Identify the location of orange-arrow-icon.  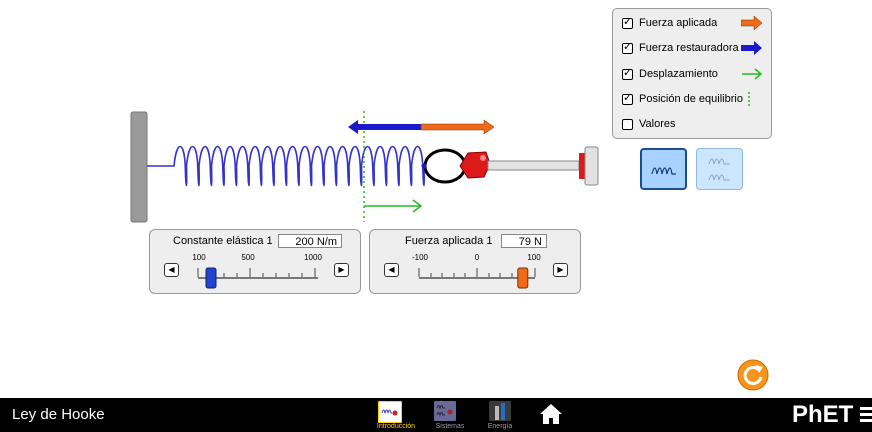
(752, 23).